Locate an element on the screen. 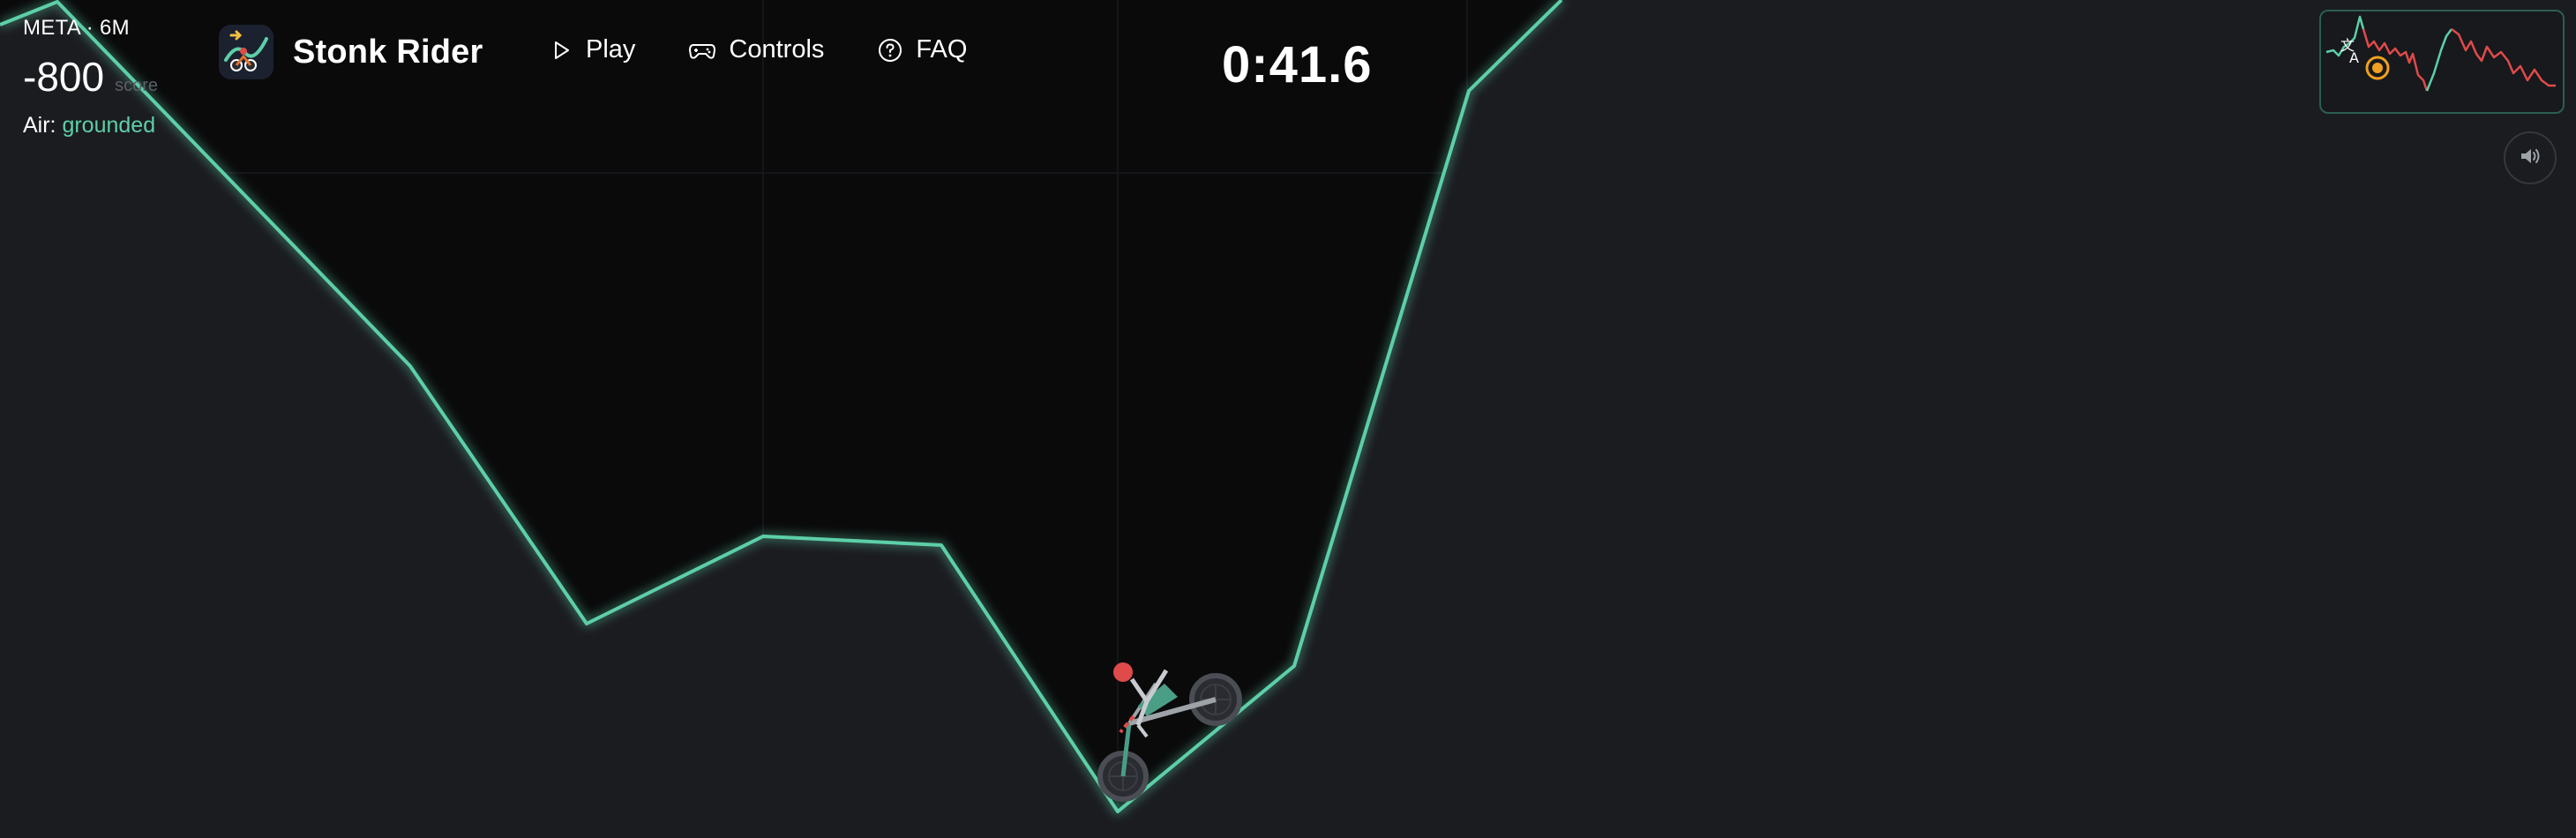 This screenshot has width=2576, height=838. sound-toggle-button is located at coordinates (2531, 157).